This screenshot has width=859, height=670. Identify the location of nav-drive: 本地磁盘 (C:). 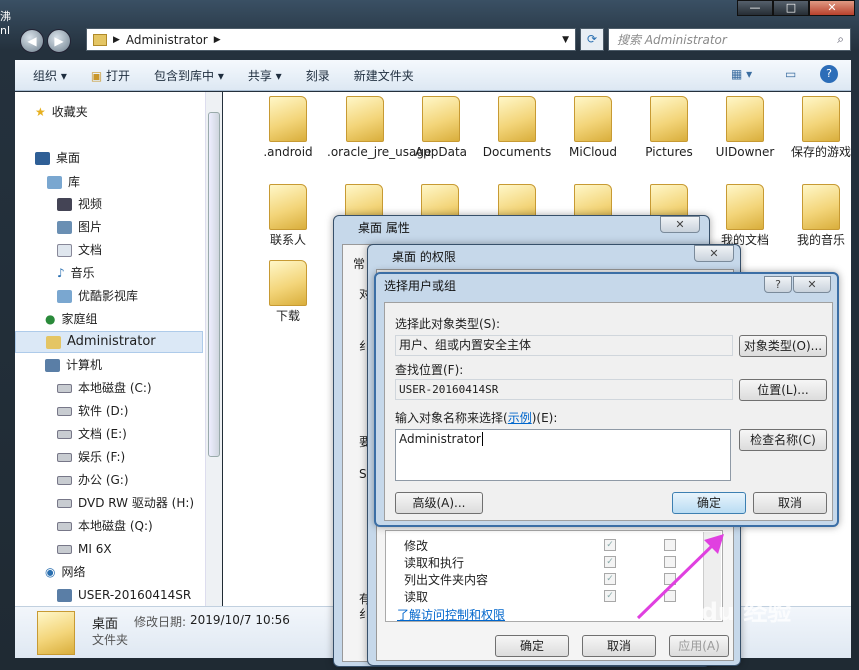
(104, 388).